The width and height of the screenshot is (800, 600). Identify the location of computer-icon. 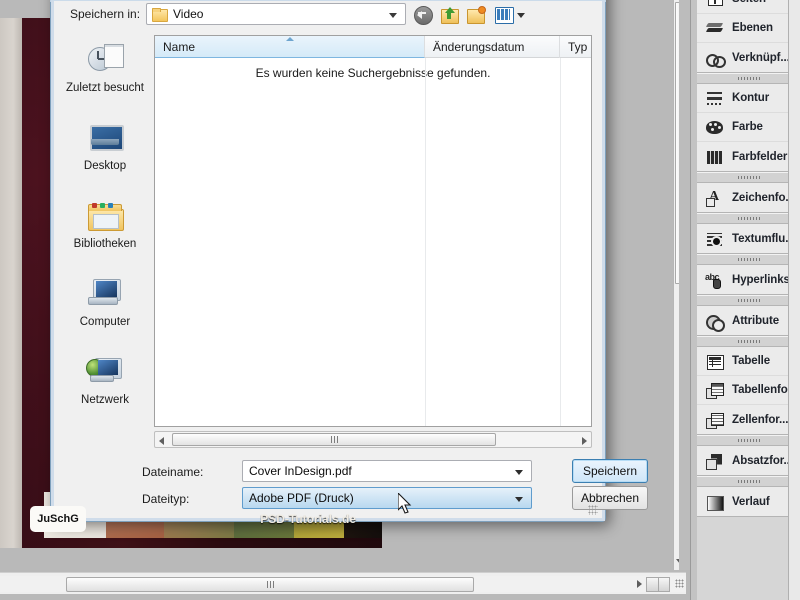
(105, 294).